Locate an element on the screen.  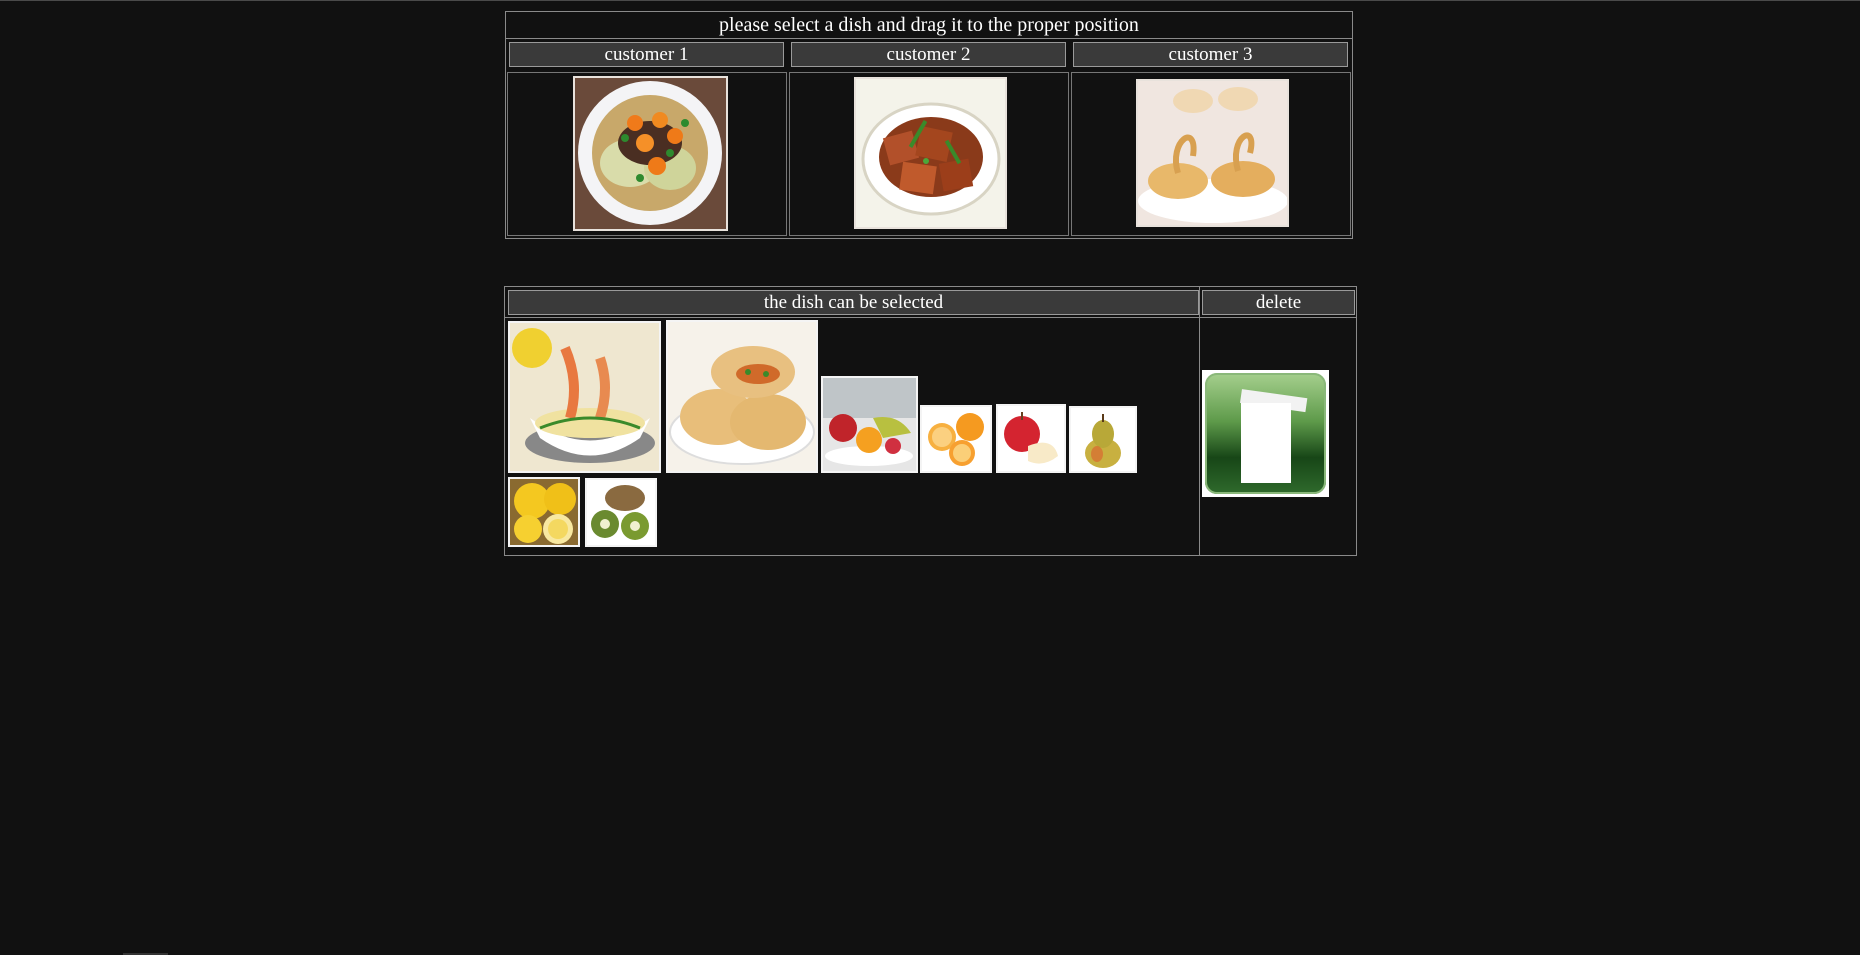
customer-header-2: customer 2 is located at coordinates (928, 54).